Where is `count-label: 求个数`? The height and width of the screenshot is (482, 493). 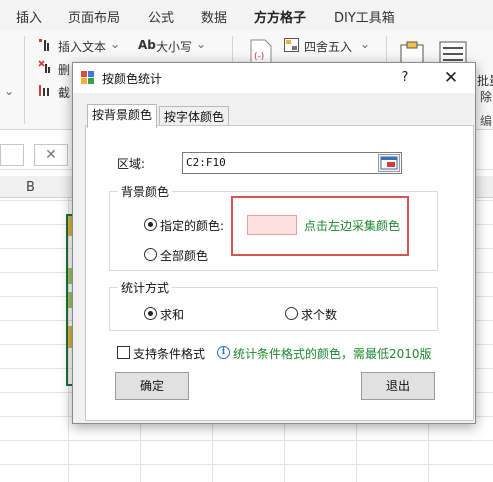
count-label: 求个数 is located at coordinates (319, 315).